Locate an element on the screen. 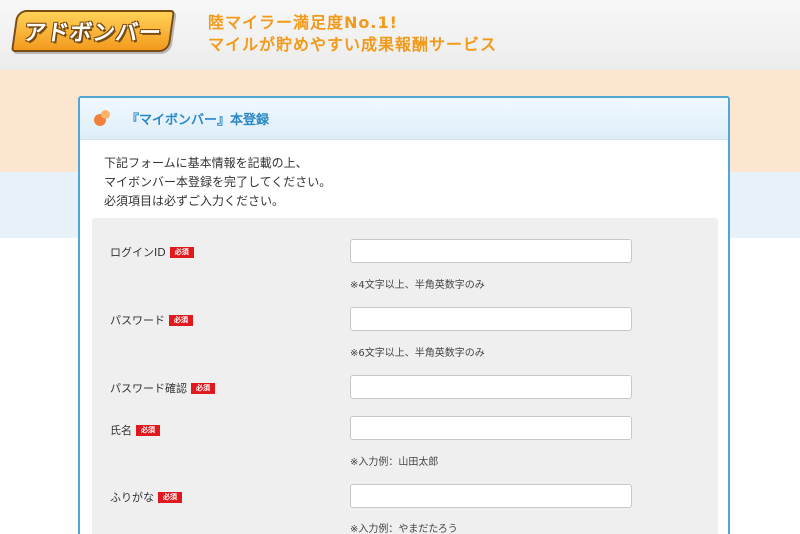 The height and width of the screenshot is (534, 800). login-id-label-text: ログインID is located at coordinates (138, 252).